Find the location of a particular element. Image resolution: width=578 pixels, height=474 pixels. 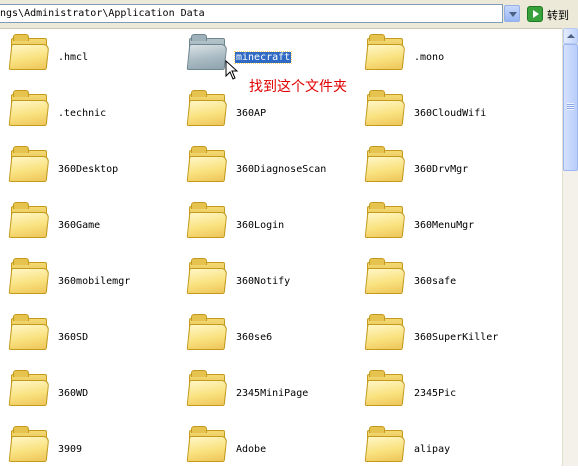

scroll-thumb is located at coordinates (570, 107).